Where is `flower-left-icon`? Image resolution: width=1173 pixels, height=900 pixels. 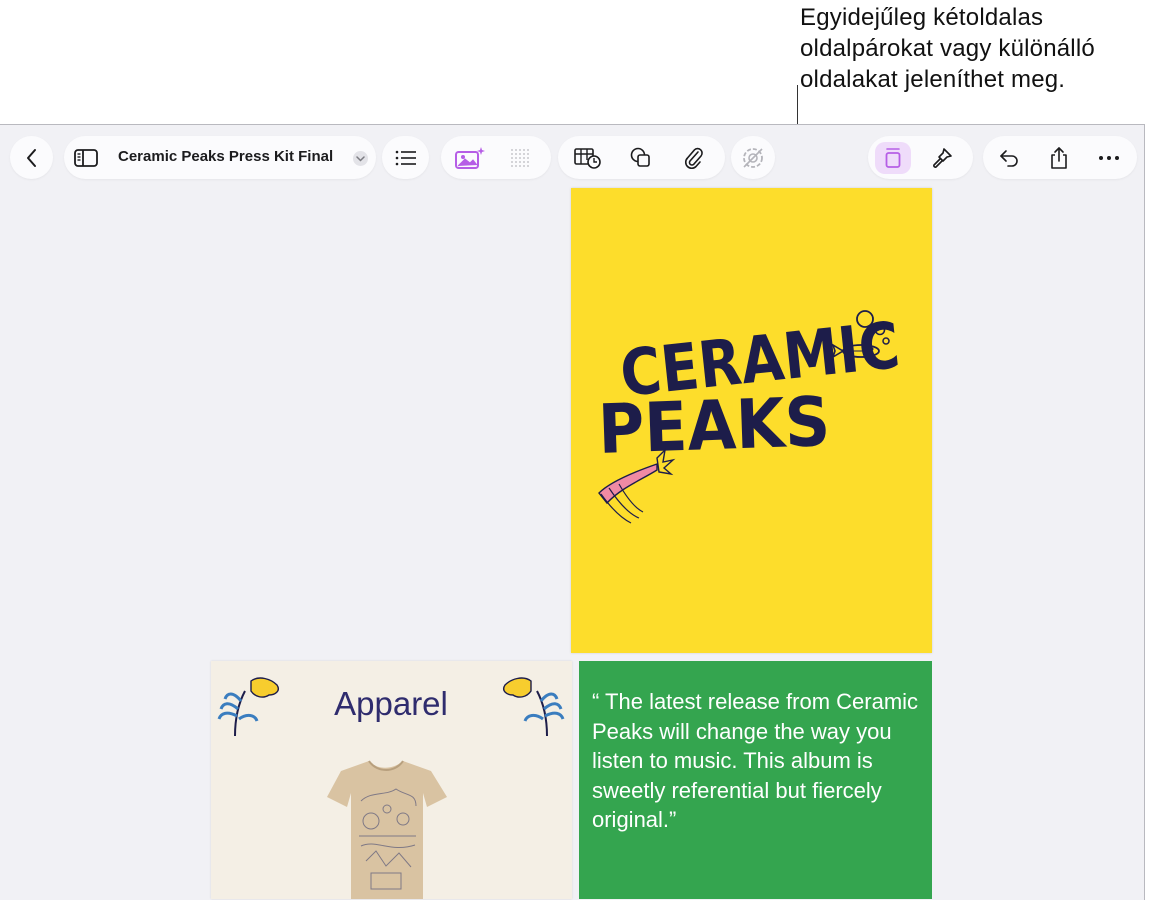 flower-left-icon is located at coordinates (248, 707).